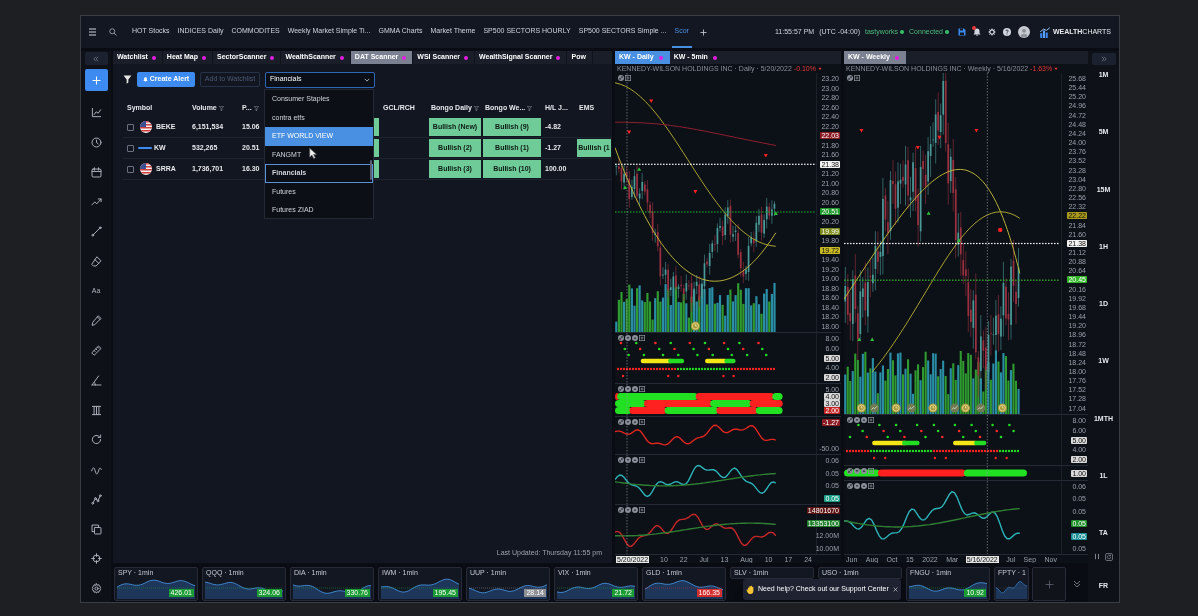 Image resolution: width=1198 pixels, height=616 pixels. What do you see at coordinates (96, 469) in the screenshot?
I see `wave-icon` at bounding box center [96, 469].